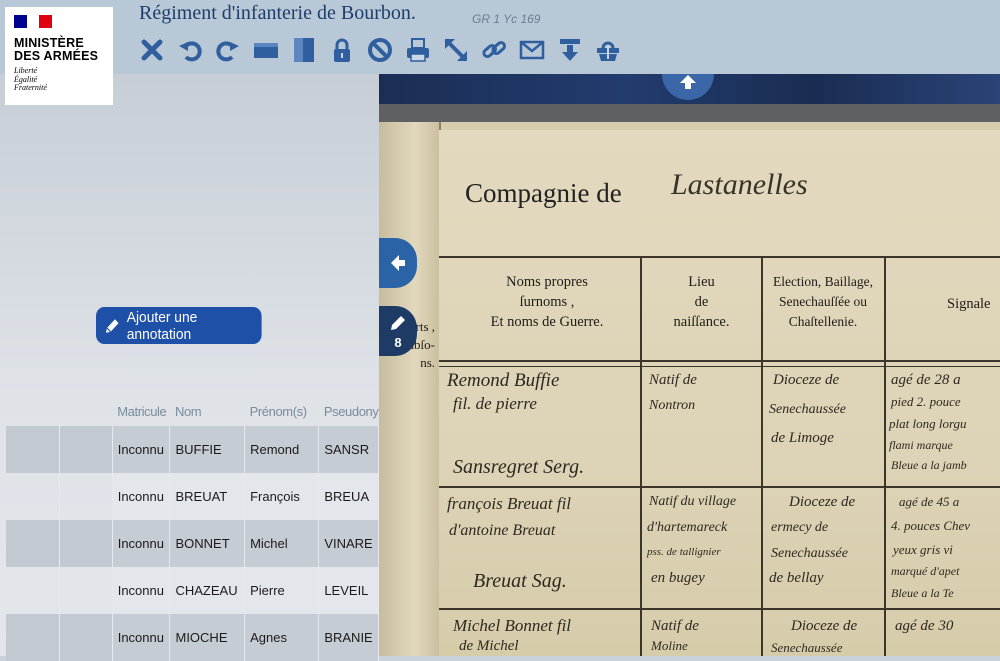 The width and height of the screenshot is (1000, 661). What do you see at coordinates (277, 13) in the screenshot?
I see `document-title: Régiment d'infanterie de Bourbon.` at bounding box center [277, 13].